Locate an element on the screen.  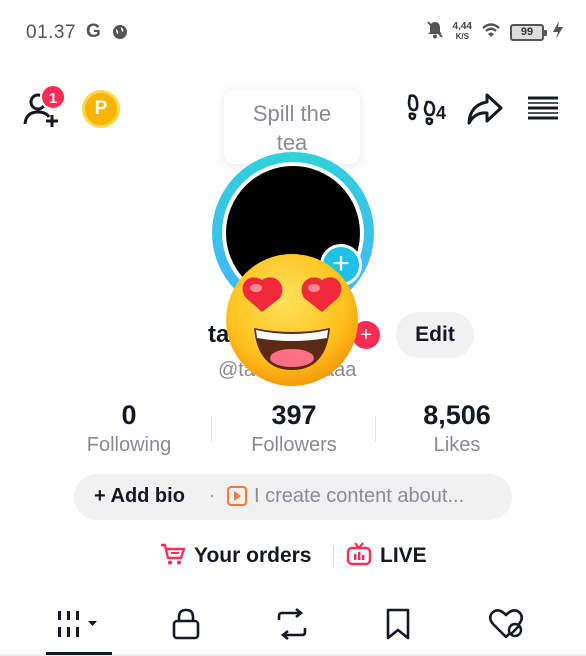
link-separator is located at coordinates (333, 557).